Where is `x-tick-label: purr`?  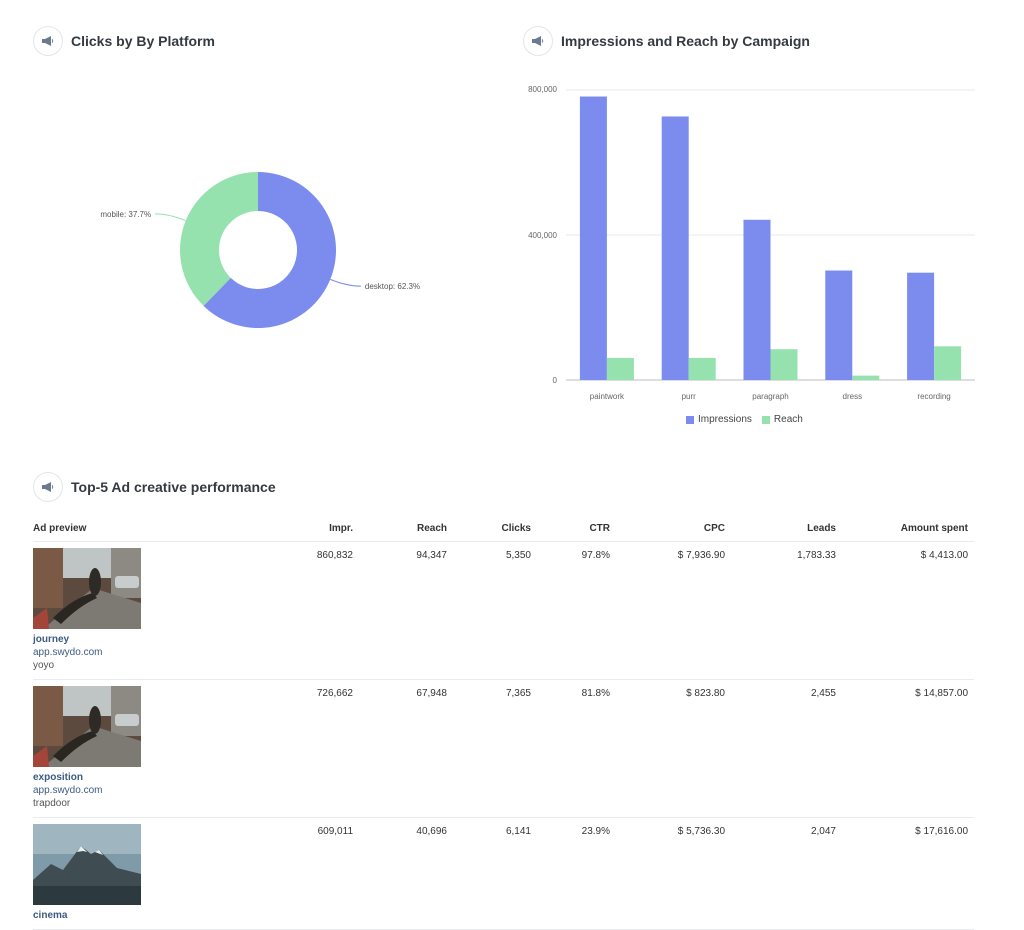 x-tick-label: purr is located at coordinates (689, 396).